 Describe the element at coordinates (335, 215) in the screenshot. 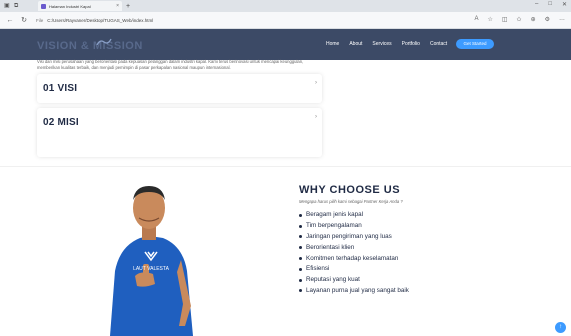

I see `list-item-text: Beragam jenis kapal` at that location.